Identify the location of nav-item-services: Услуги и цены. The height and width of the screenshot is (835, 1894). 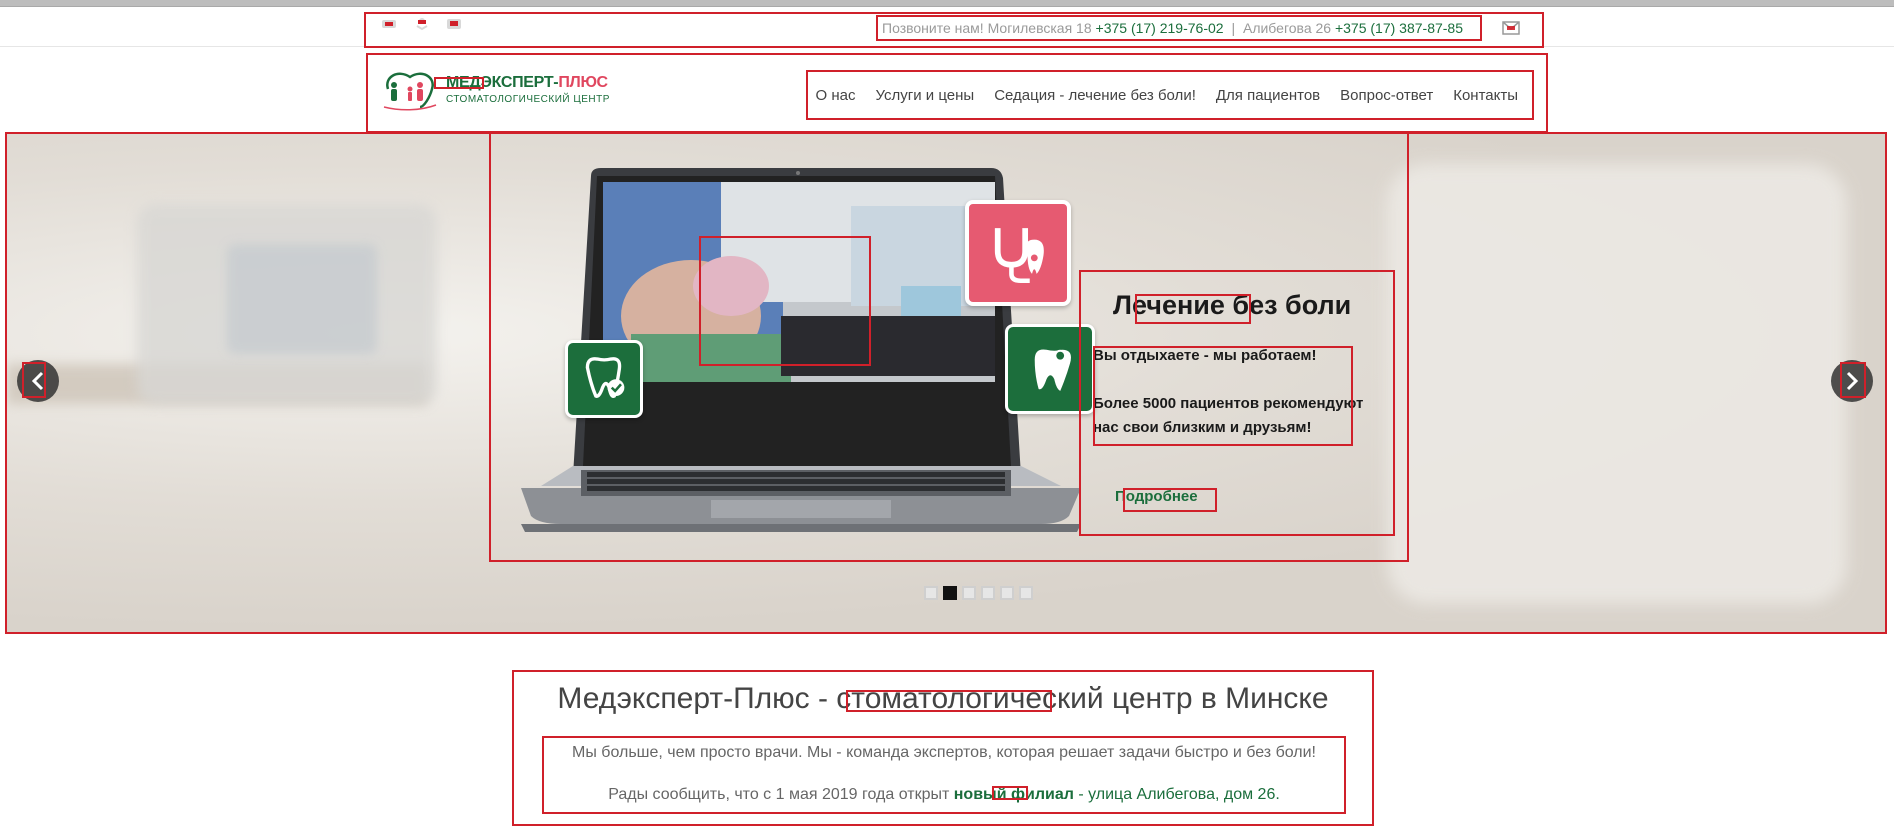
(925, 95).